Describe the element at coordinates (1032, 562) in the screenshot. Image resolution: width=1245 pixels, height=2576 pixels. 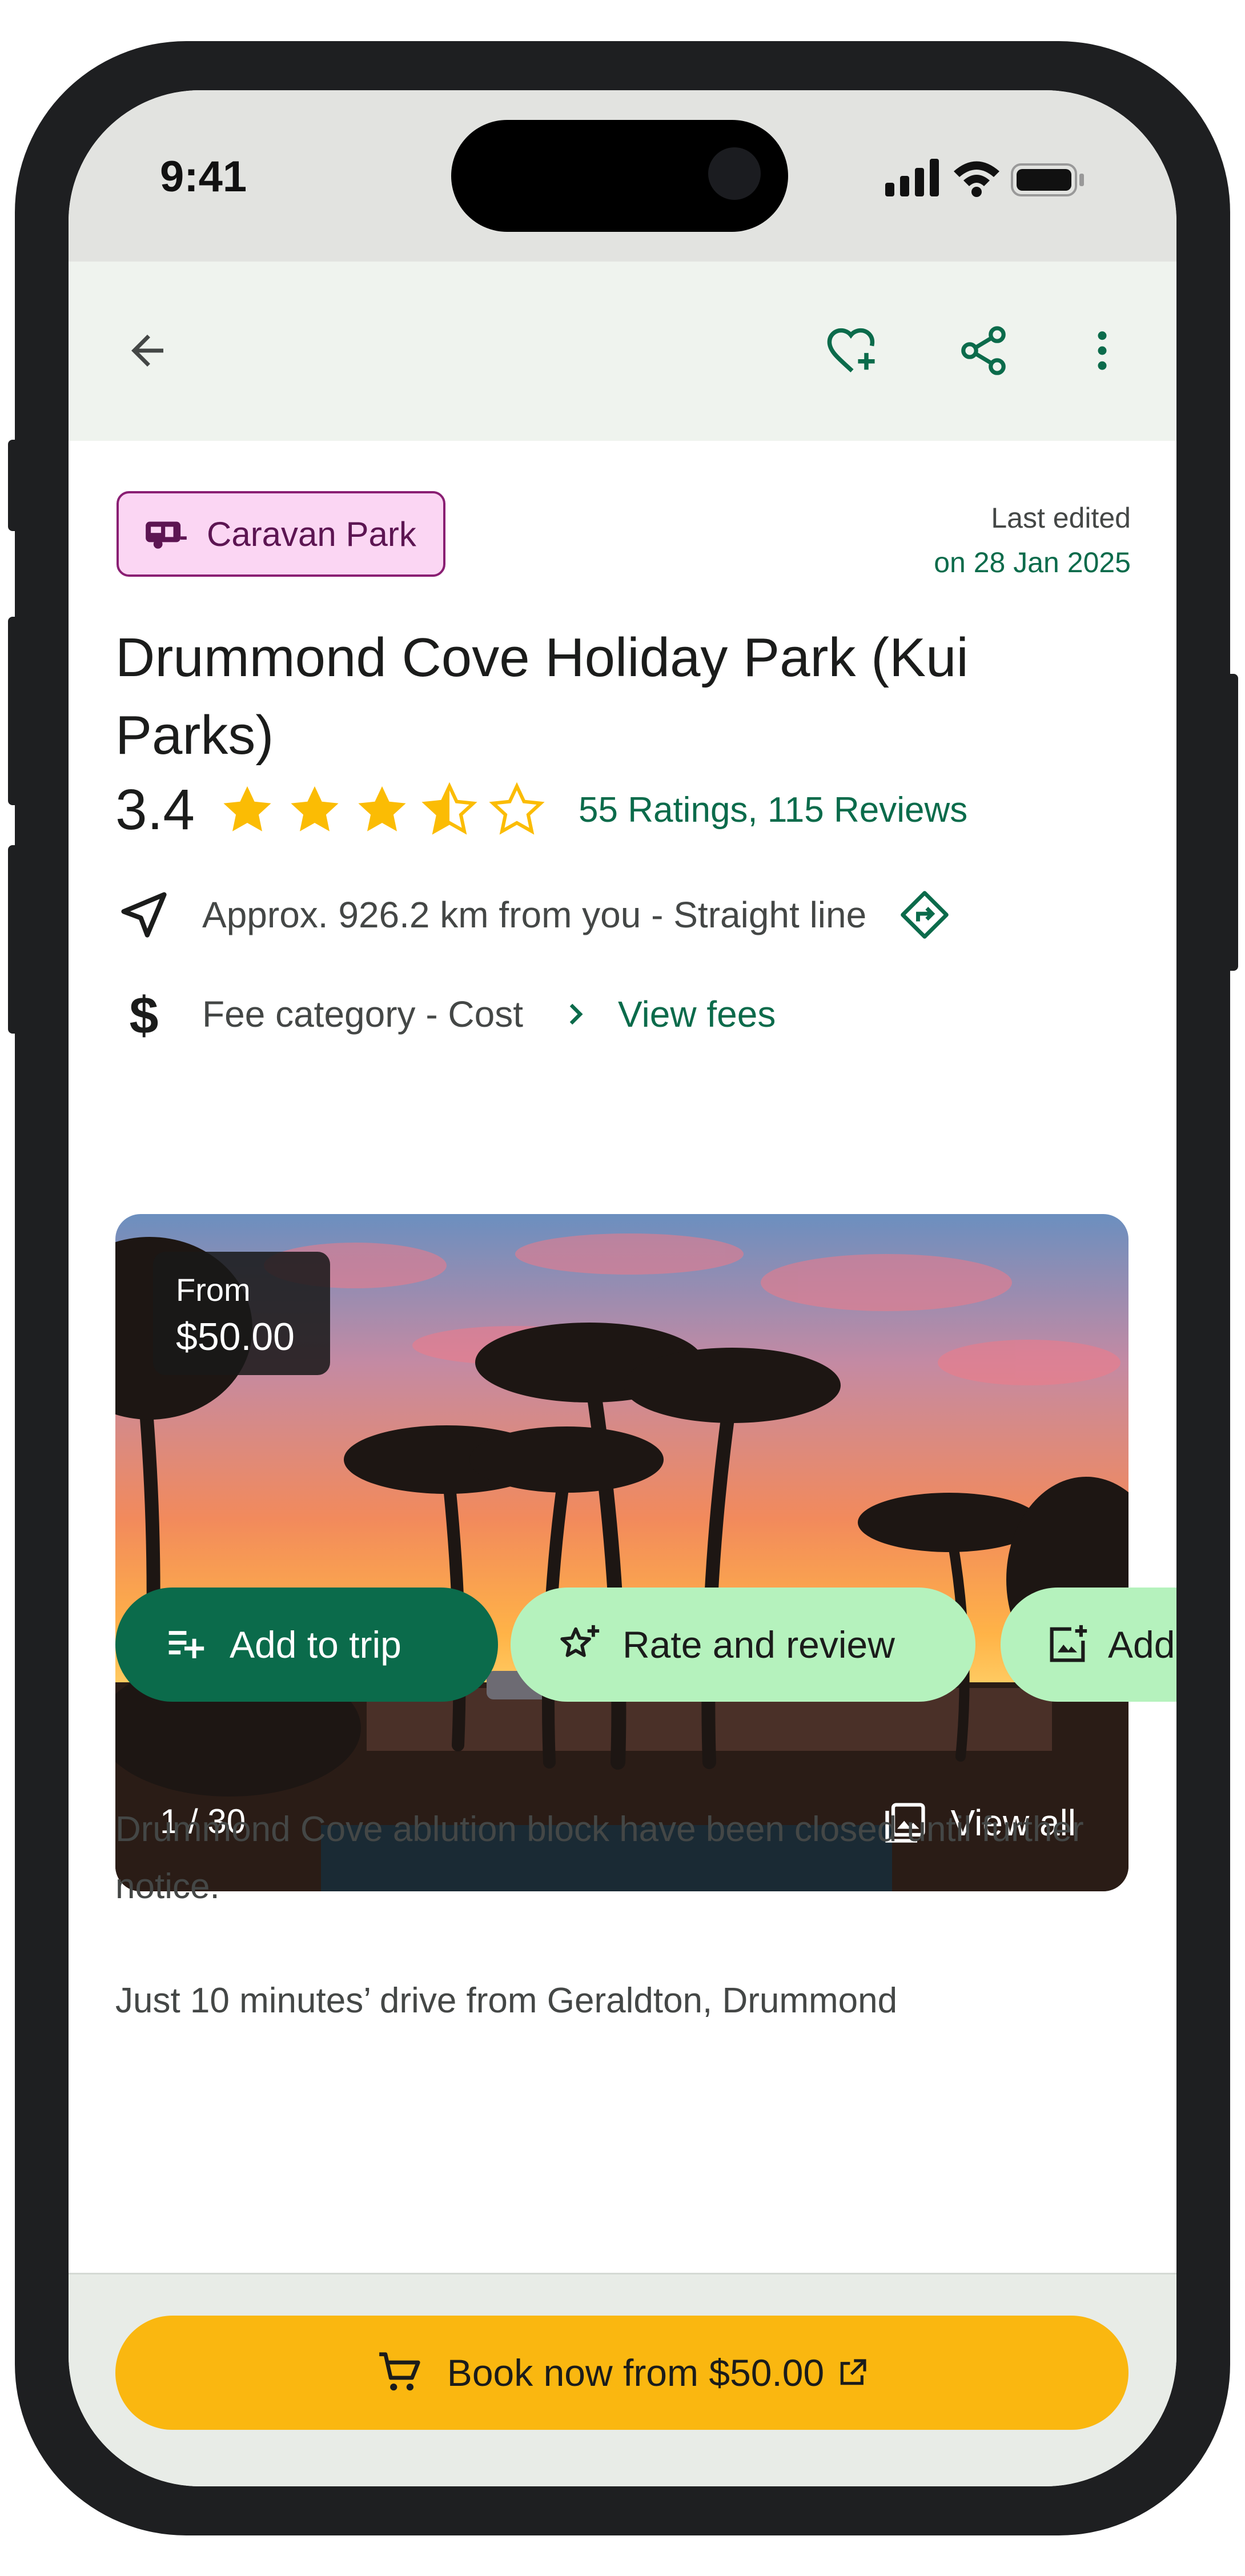
I see `last-edited-date: on 28 Jan 2025` at that location.